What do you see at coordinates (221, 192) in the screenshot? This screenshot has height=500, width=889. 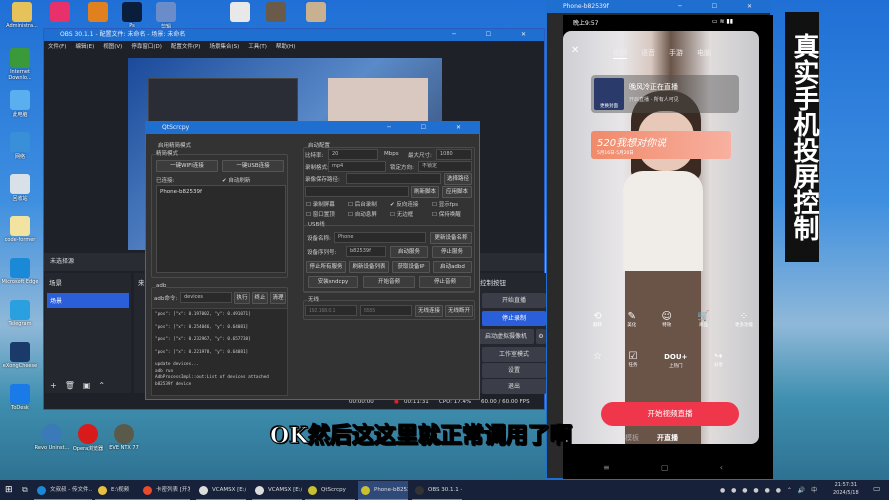 I see `device-list-item: Phone-b82539f` at bounding box center [221, 192].